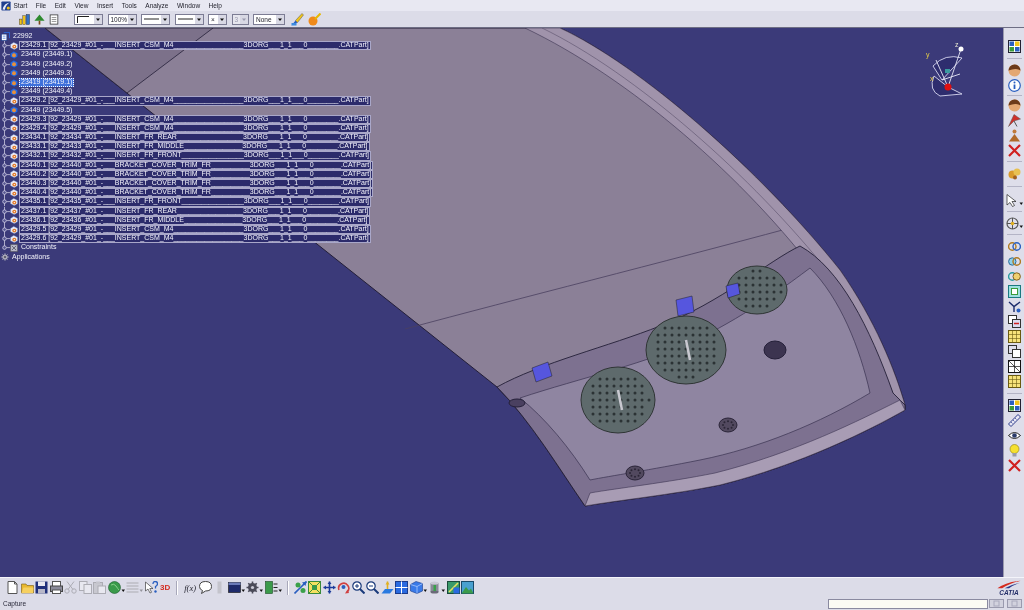  I want to click on cube-icon, so click(418, 587).